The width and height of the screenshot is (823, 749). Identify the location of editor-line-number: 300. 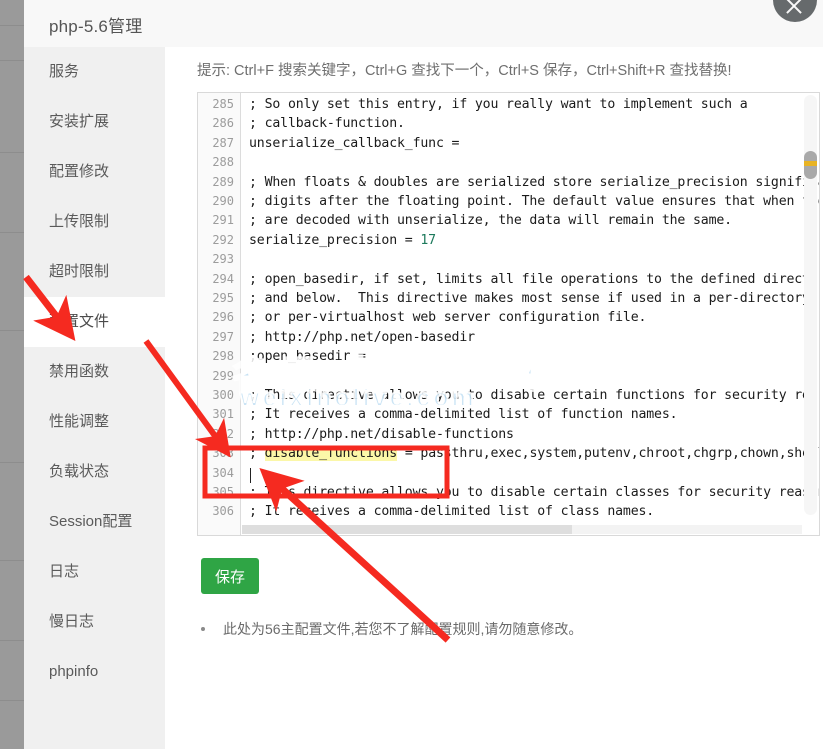
(223, 395).